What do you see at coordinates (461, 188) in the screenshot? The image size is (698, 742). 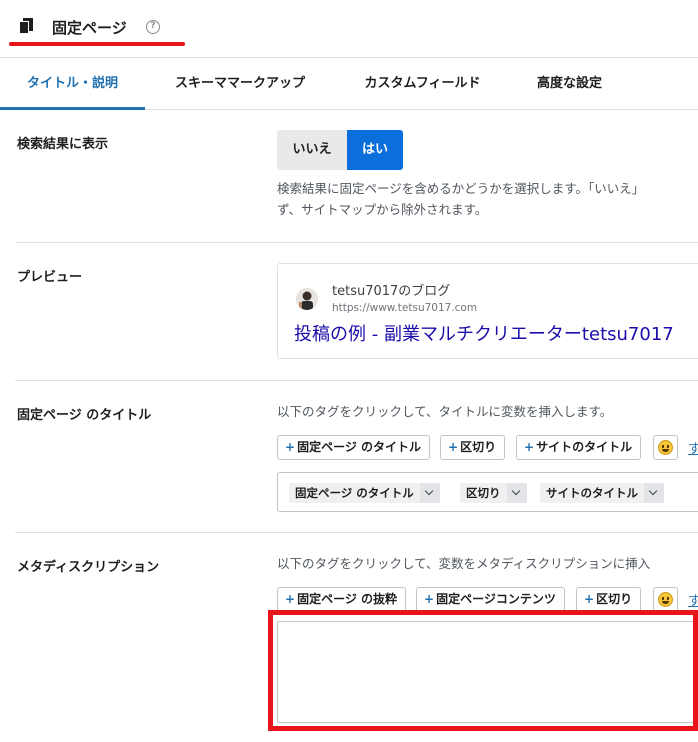 I see `search-results-desc-line1: 検索結果に固定ページを含めるかどうかを選択します。「いいえ」` at bounding box center [461, 188].